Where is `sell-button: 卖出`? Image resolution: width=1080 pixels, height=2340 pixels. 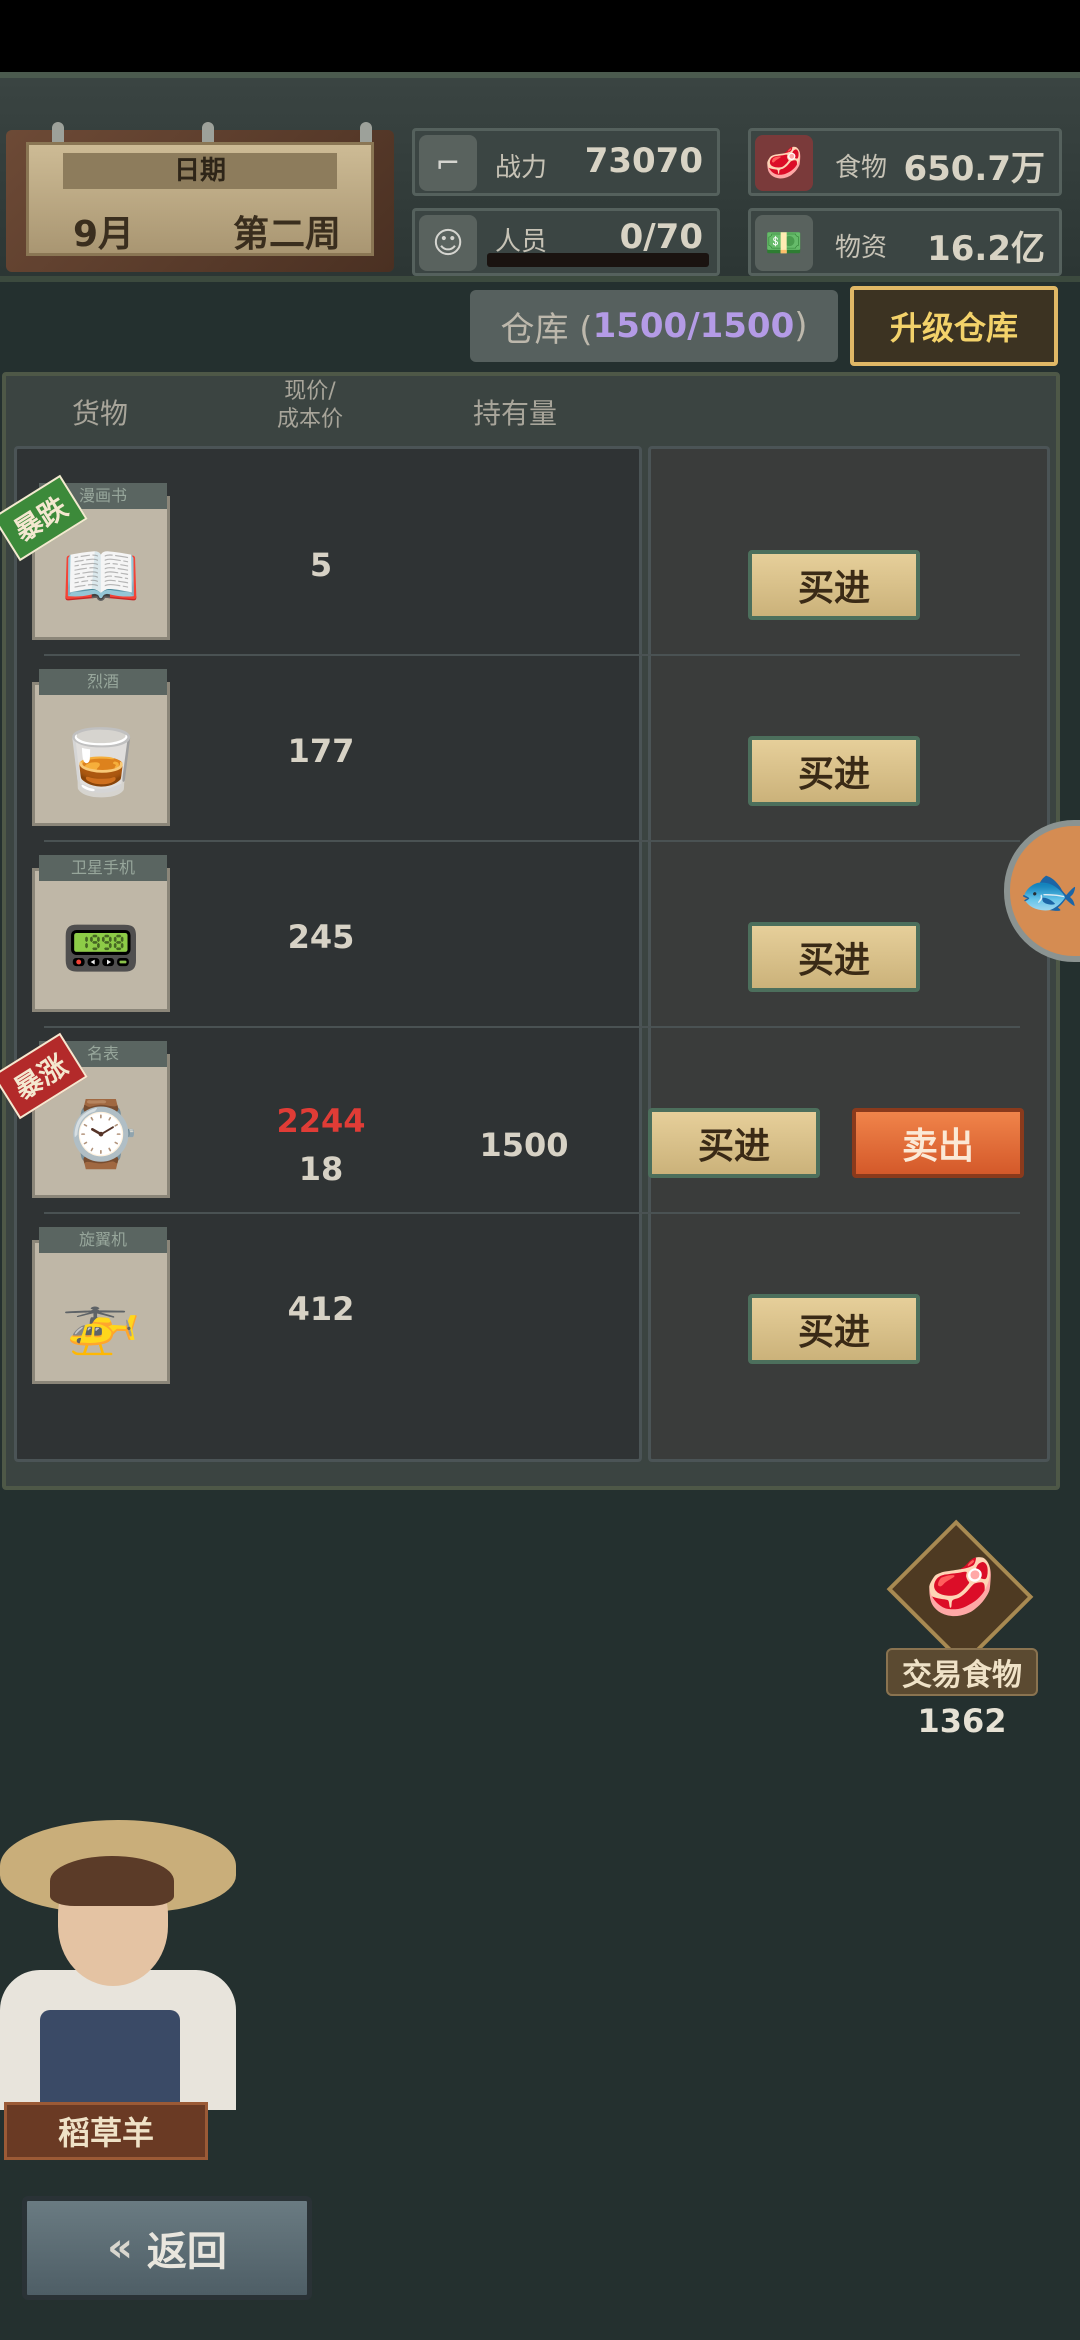 sell-button: 卖出 is located at coordinates (938, 1143).